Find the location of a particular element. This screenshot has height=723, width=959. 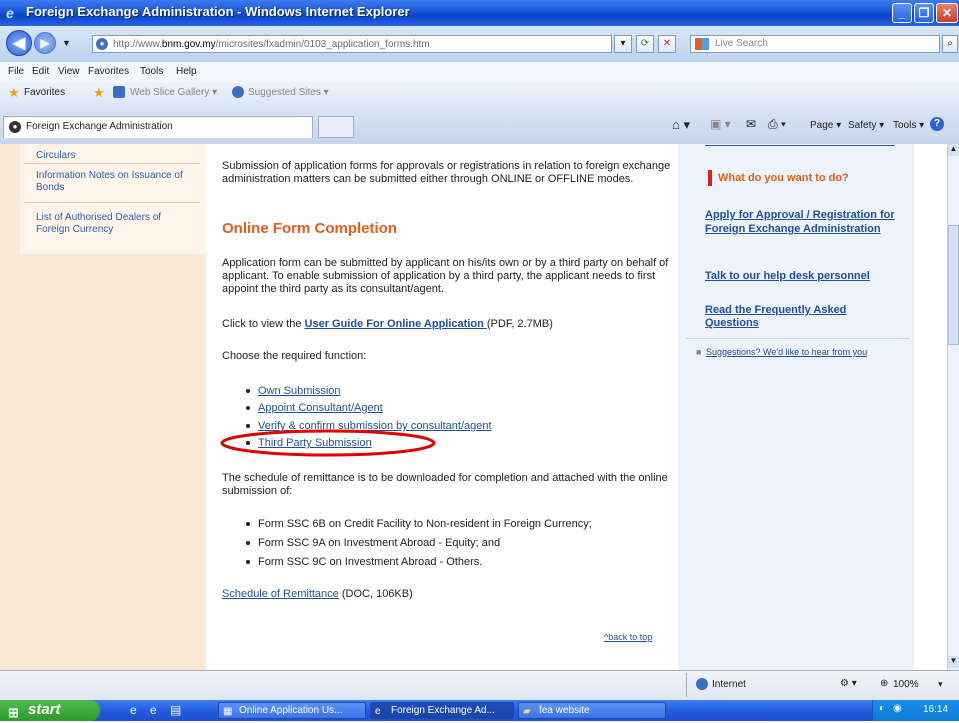

suggestions-line: Suggestions? We'd like to hear from you is located at coordinates (786, 352).